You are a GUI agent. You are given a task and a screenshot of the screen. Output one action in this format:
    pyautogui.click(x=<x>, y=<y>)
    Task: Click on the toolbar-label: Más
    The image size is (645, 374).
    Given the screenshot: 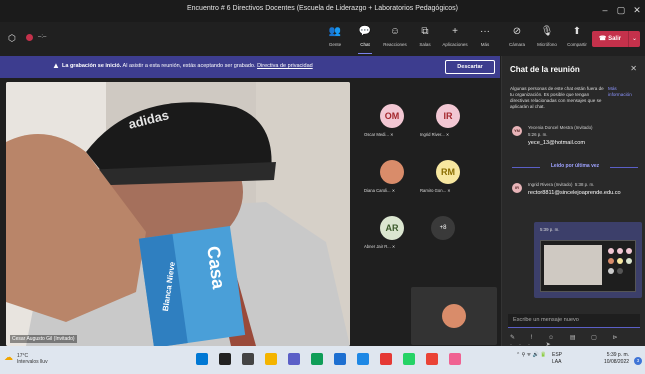 What is the action you would take?
    pyautogui.click(x=485, y=44)
    